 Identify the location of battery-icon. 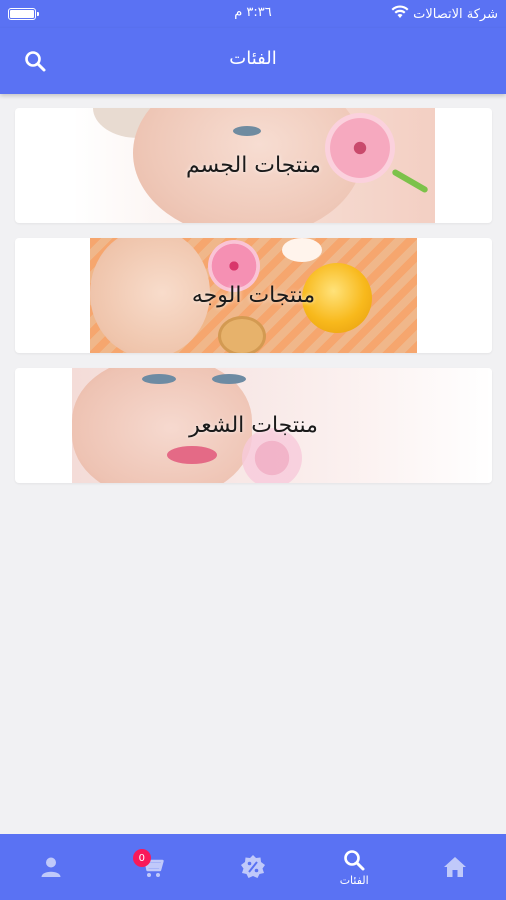
(23, 14).